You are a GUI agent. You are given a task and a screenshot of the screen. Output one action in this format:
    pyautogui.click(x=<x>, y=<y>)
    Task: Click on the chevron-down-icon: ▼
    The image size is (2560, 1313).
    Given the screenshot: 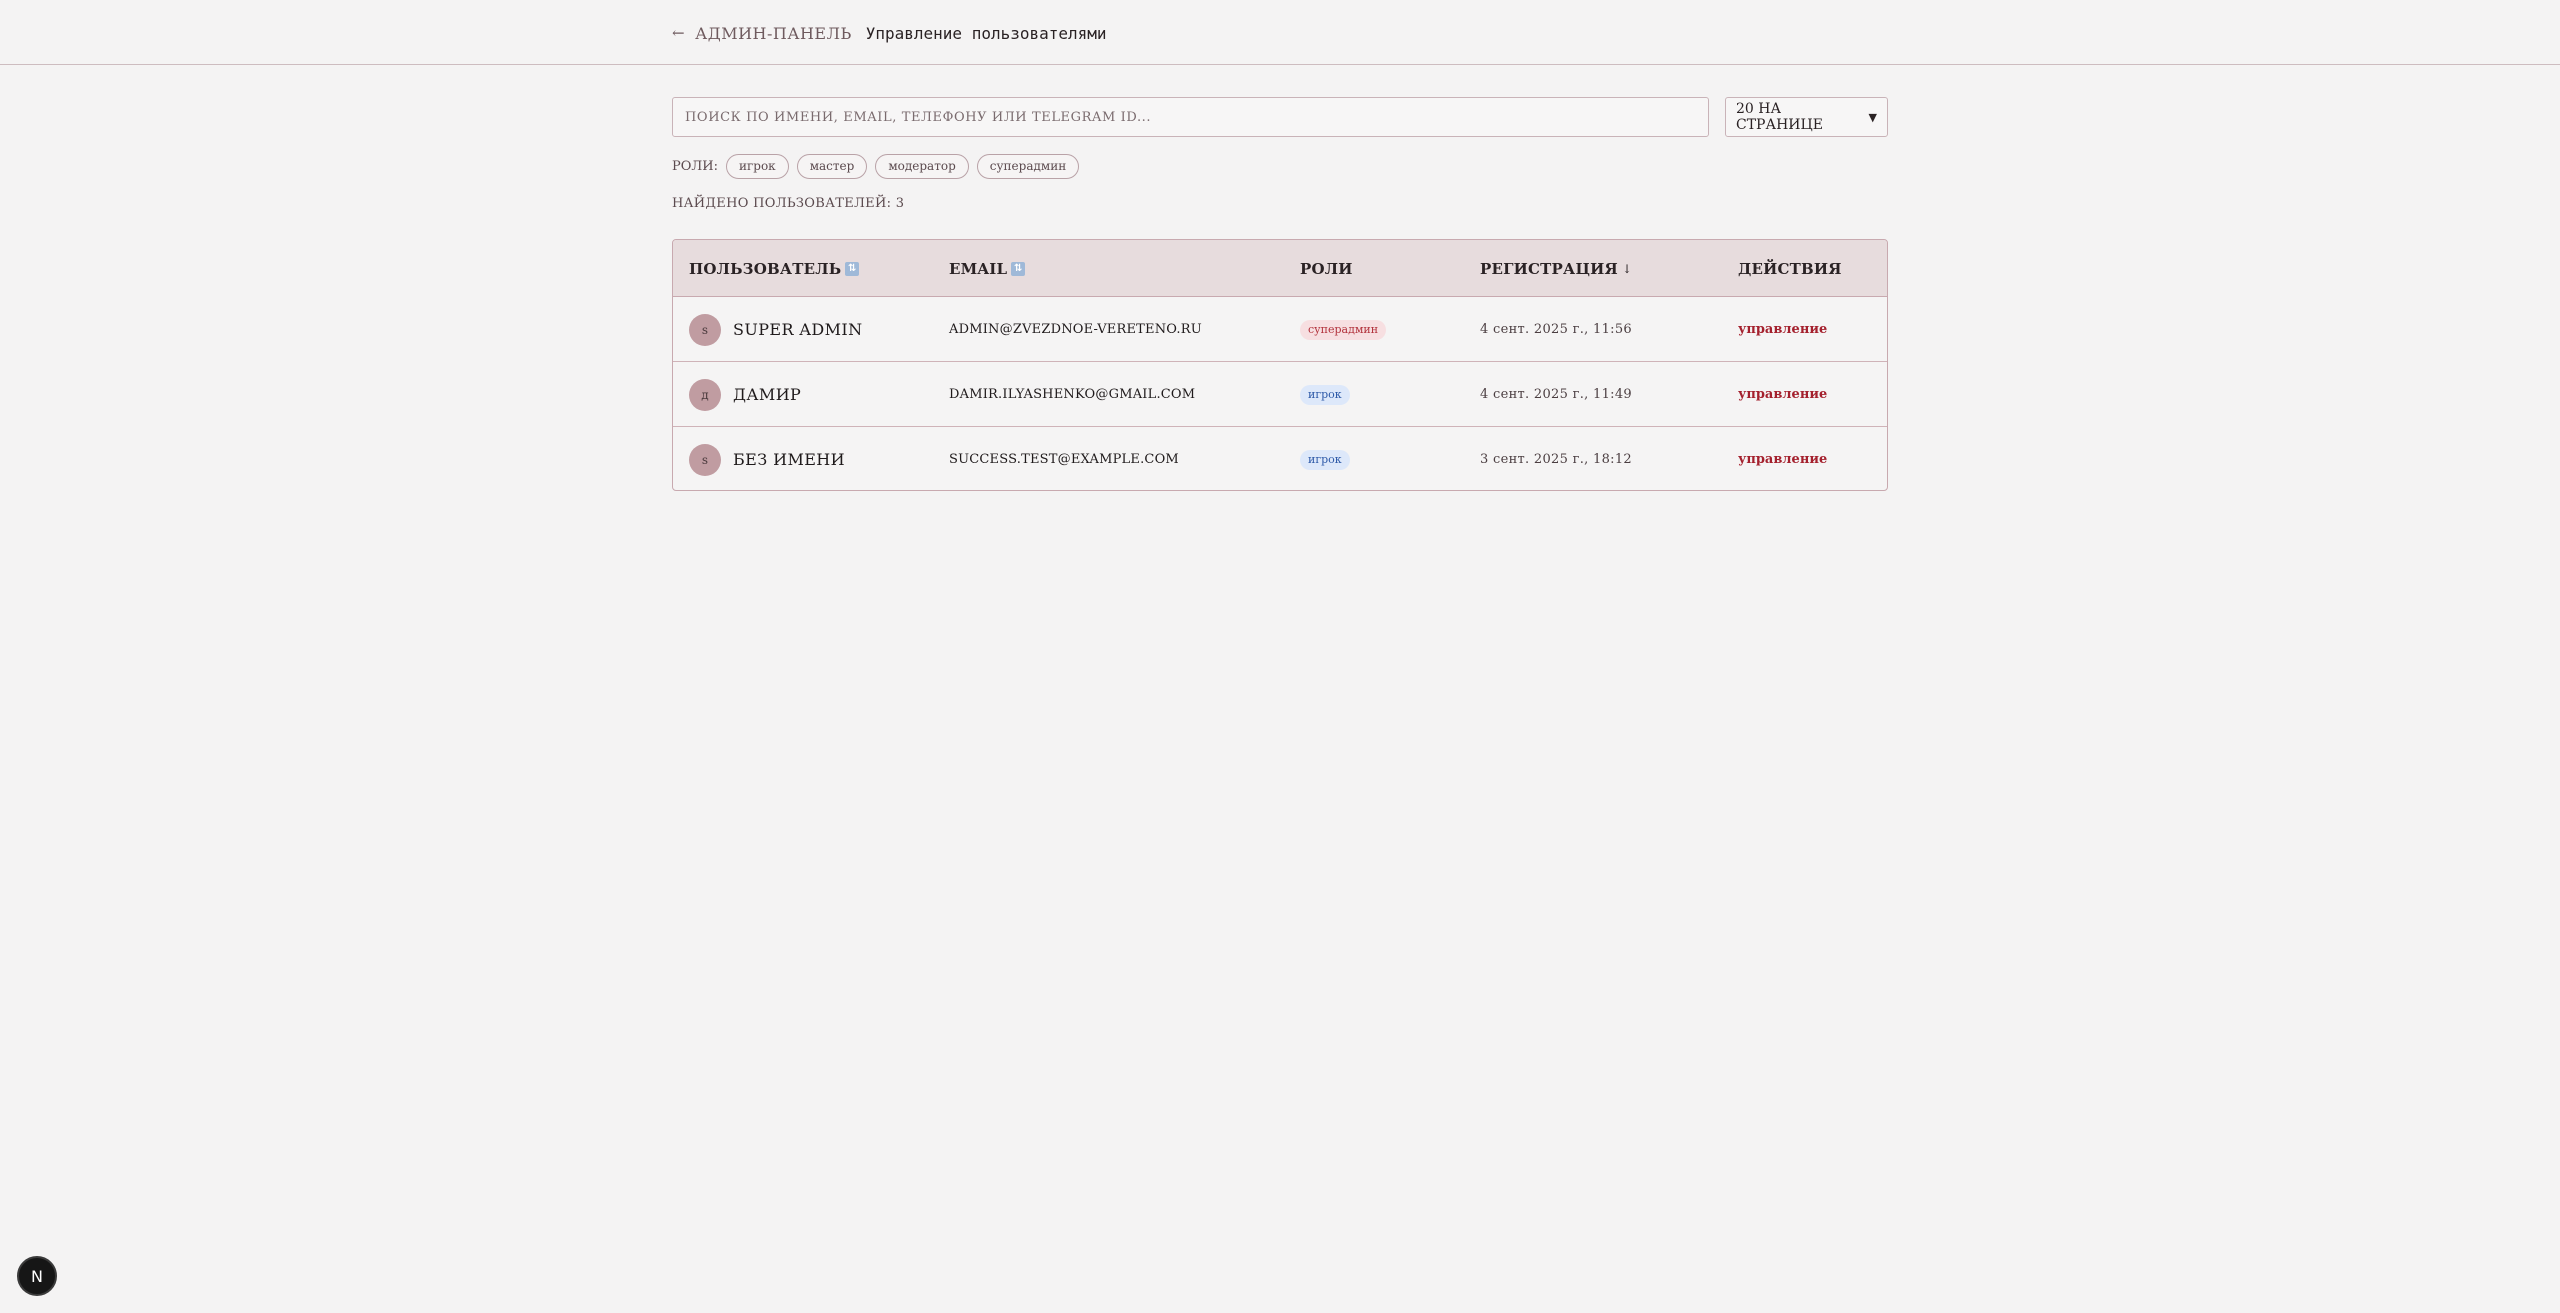 What is the action you would take?
    pyautogui.click(x=1872, y=117)
    